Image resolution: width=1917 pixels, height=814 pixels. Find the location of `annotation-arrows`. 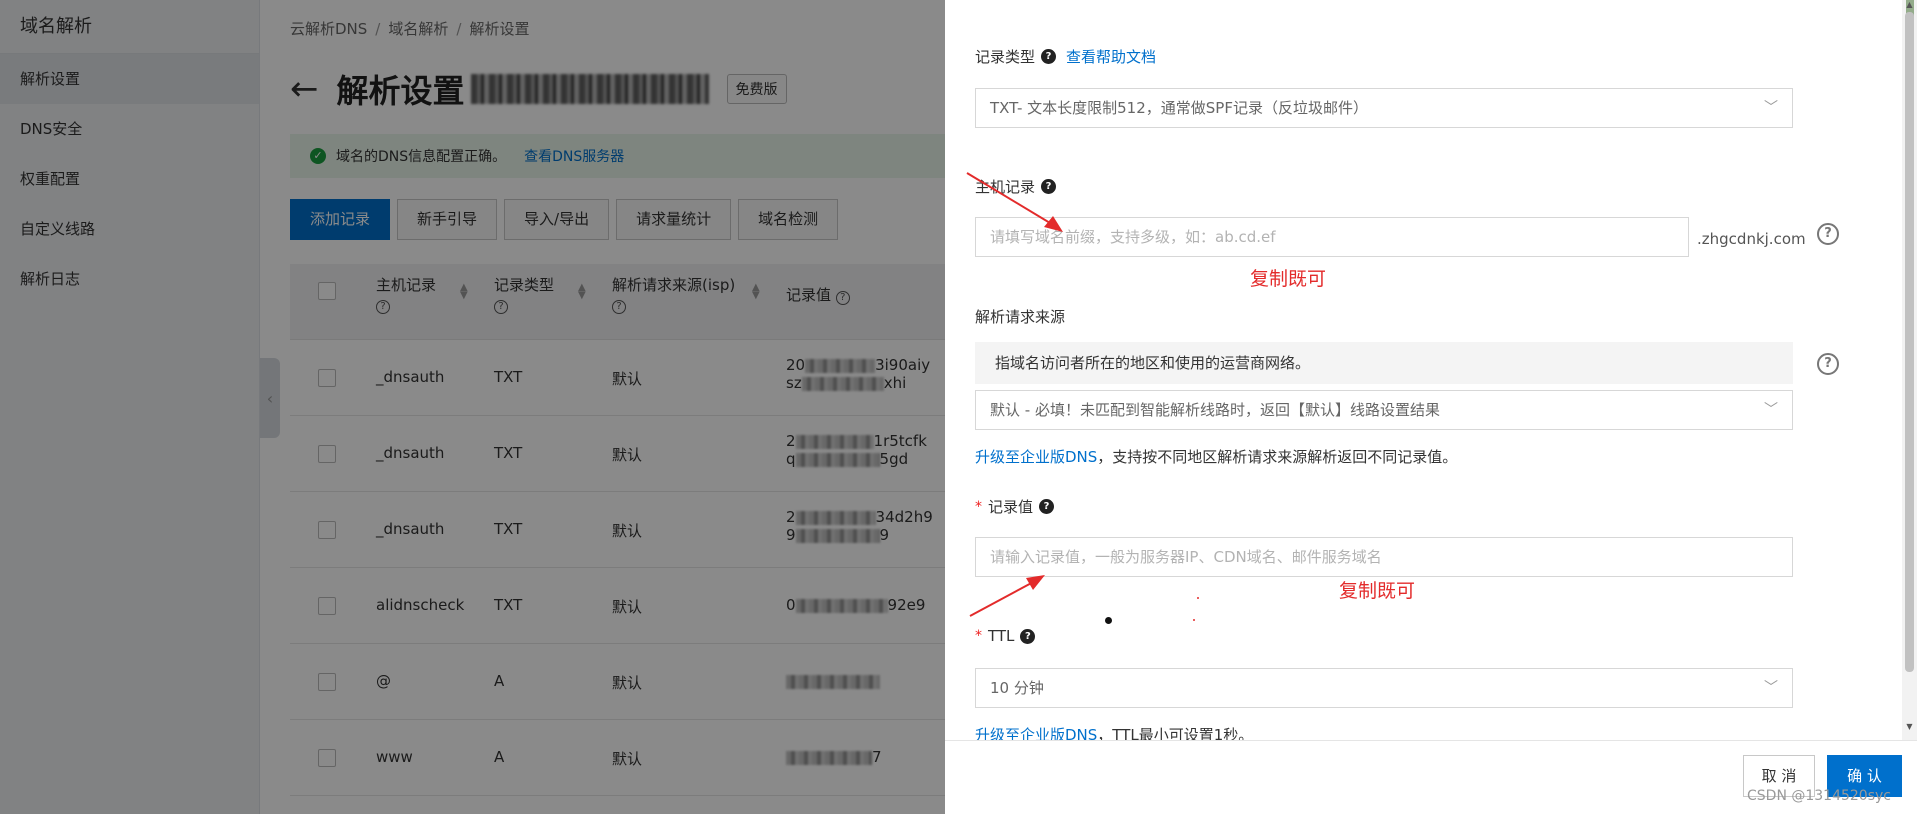

annotation-arrows is located at coordinates (1014, 394).